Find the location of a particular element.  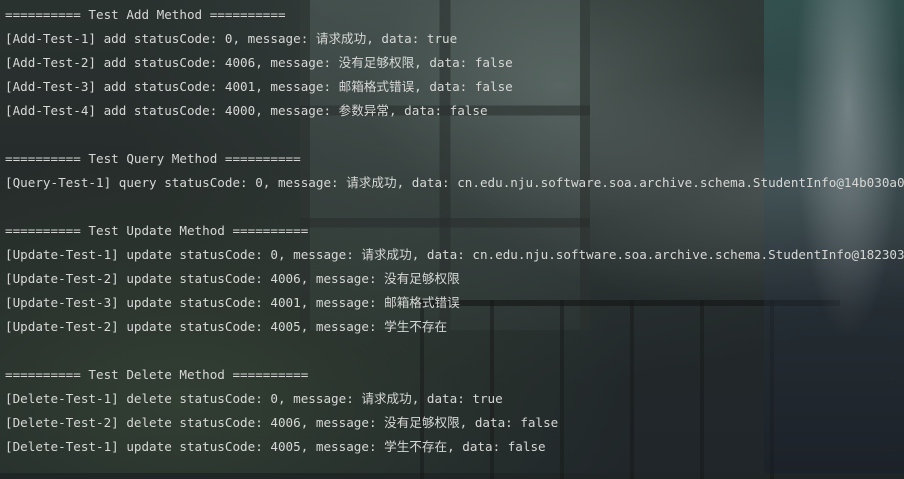

console-line: ========== Test Query Method ========== is located at coordinates (153, 158).